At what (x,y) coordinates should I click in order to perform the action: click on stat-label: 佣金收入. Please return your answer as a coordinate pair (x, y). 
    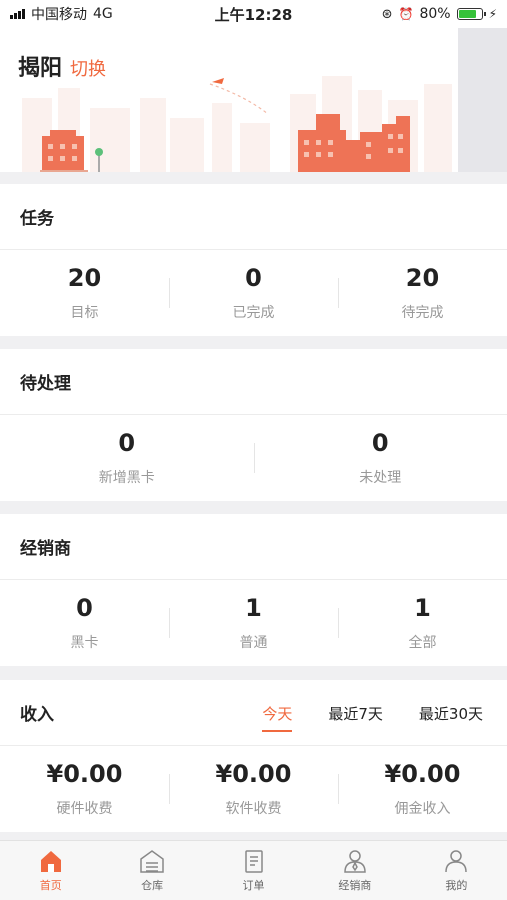
    Looking at the image, I should click on (422, 809).